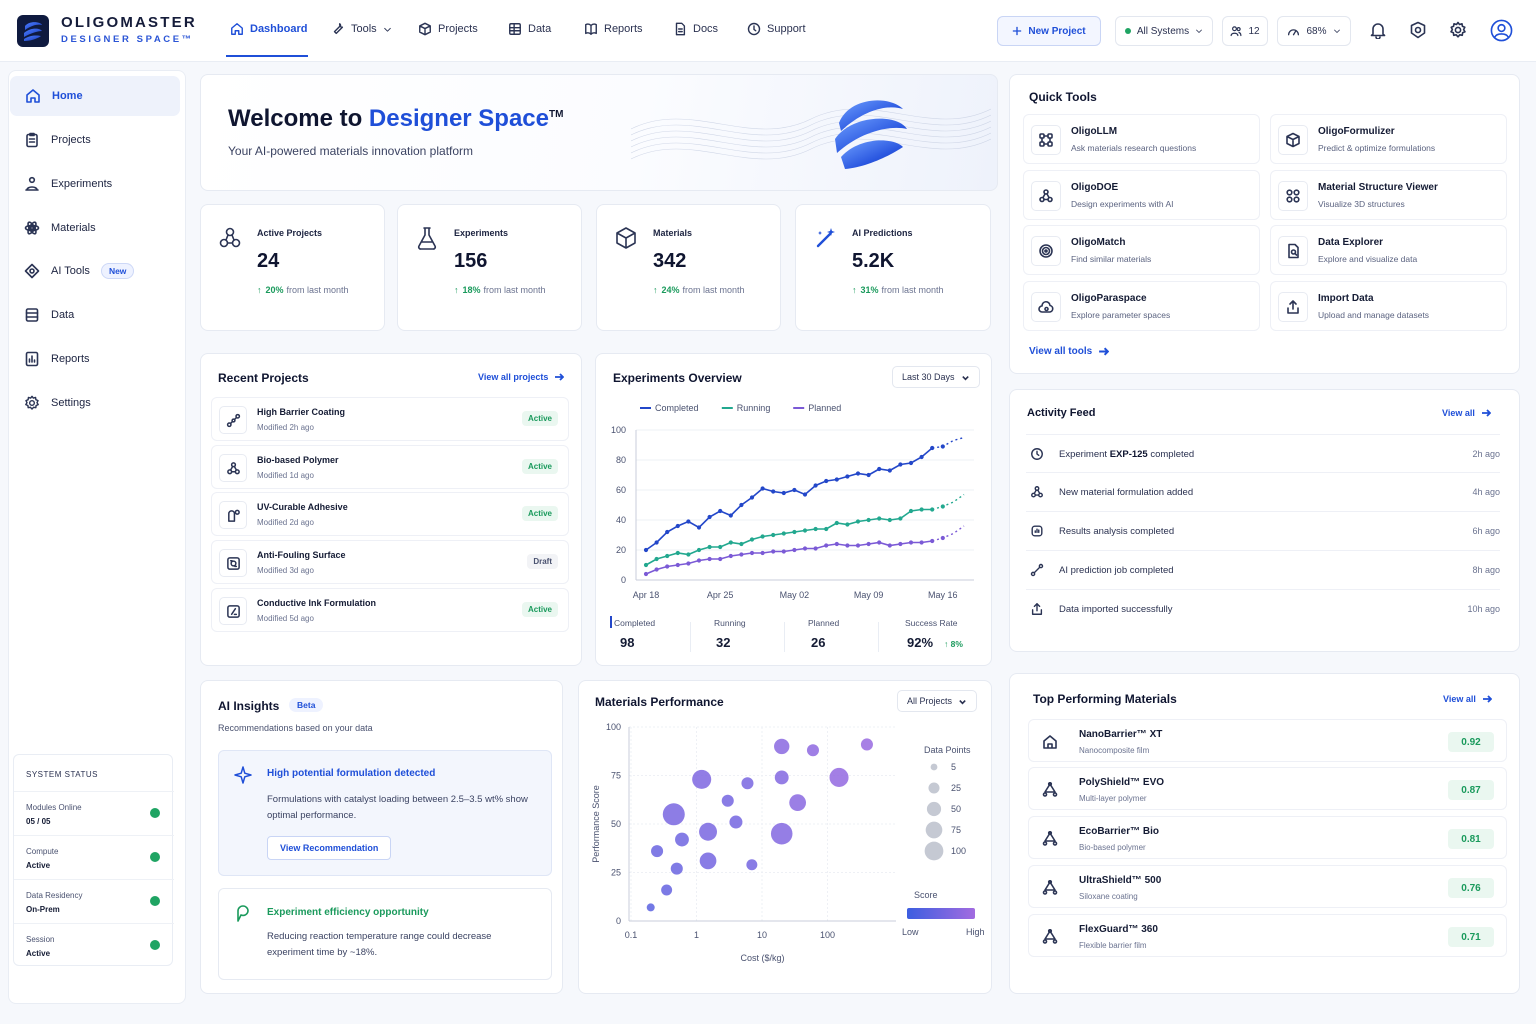 This screenshot has width=1536, height=1024. Describe the element at coordinates (677, 408) in the screenshot. I see `legend-label: Completed` at that location.